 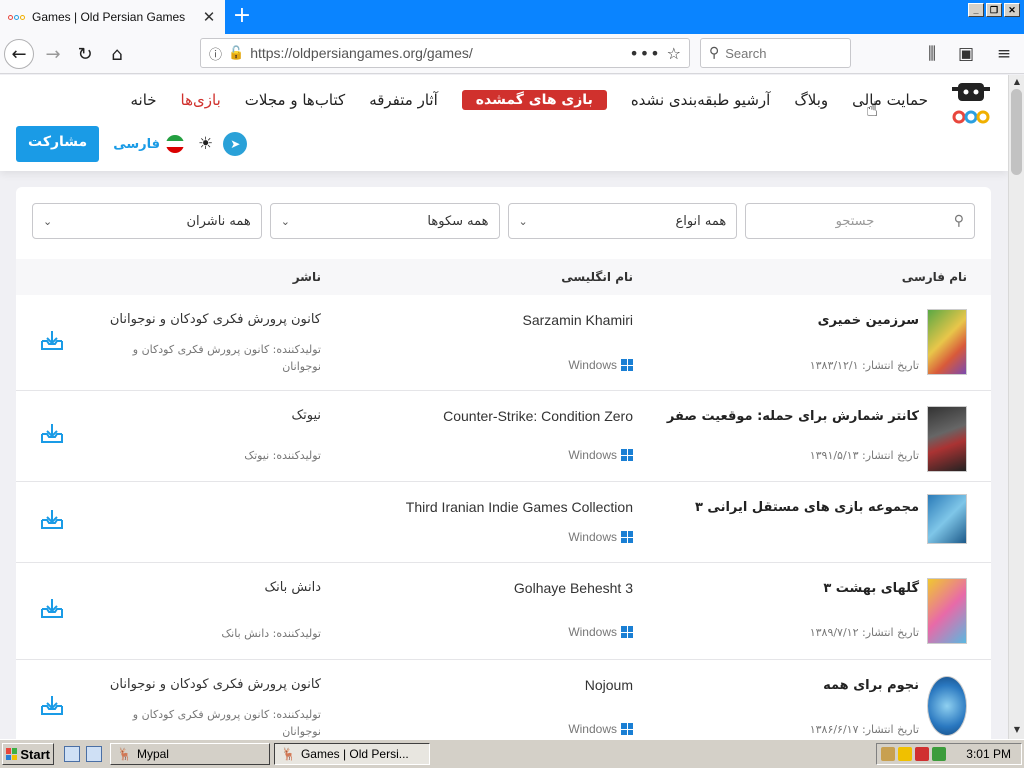 I want to click on site-logo, so click(x=972, y=105).